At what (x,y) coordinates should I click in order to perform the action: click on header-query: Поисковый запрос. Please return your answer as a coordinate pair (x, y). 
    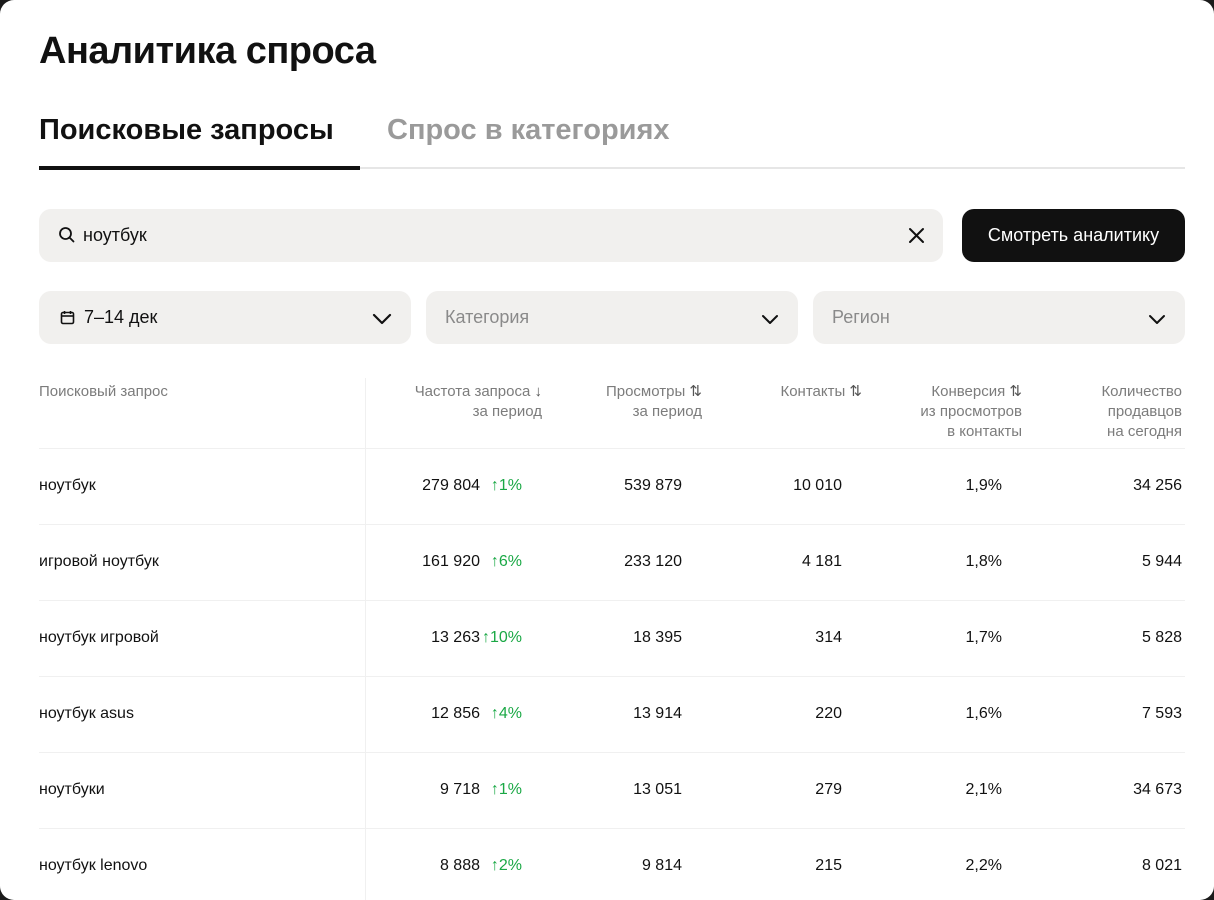
    Looking at the image, I should click on (103, 391).